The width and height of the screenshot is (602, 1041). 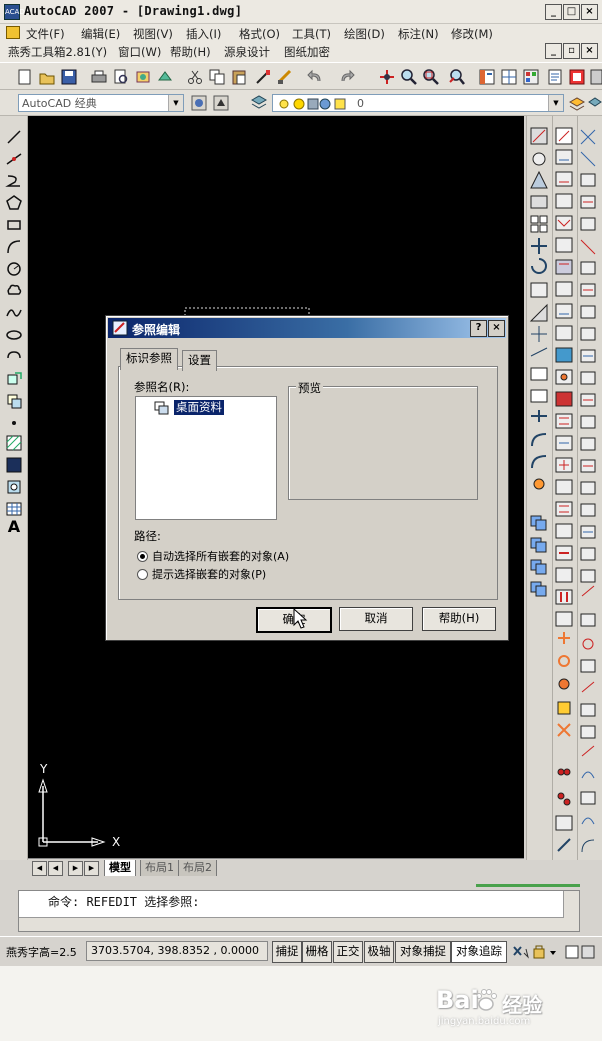 I want to click on workspace-settings-icon, so click(x=199, y=103).